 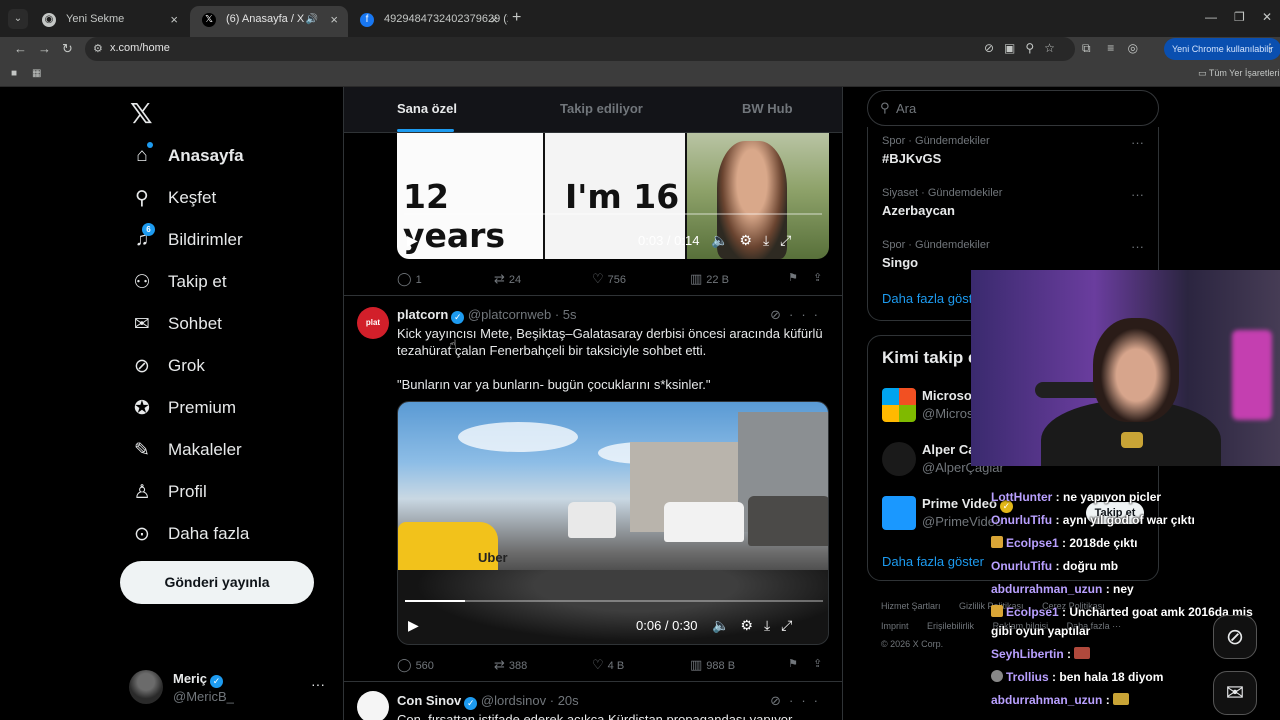 I want to click on chat-message: SeyhLibertin :, so click(x=1042, y=654).